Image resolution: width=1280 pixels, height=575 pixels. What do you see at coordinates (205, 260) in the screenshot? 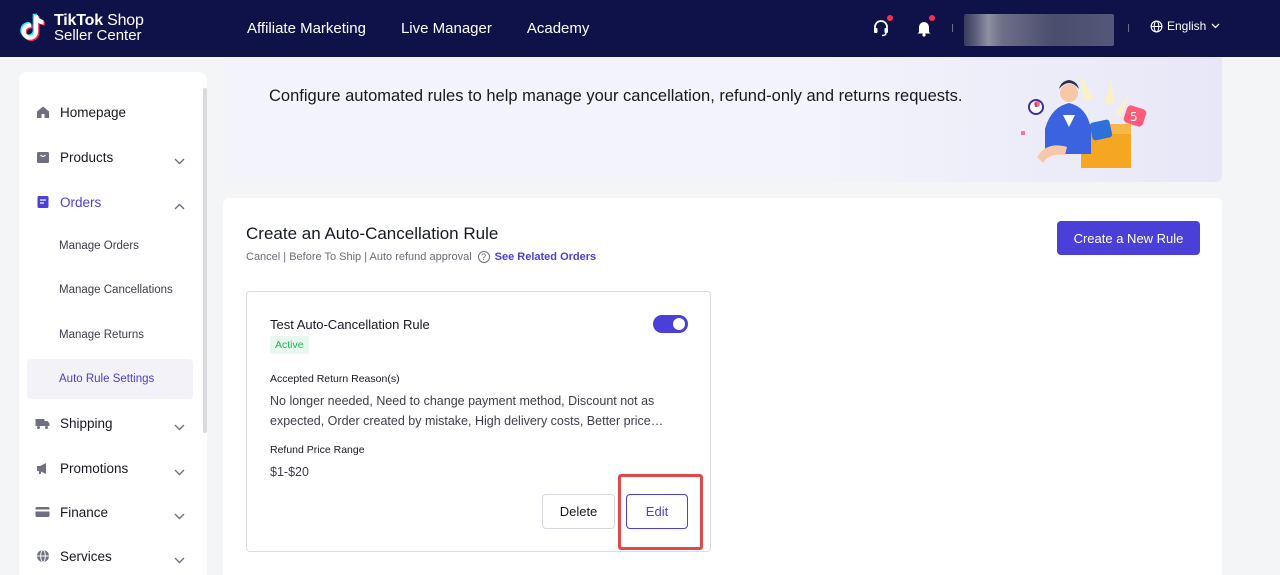
I see `sidebar-scrollbar` at bounding box center [205, 260].